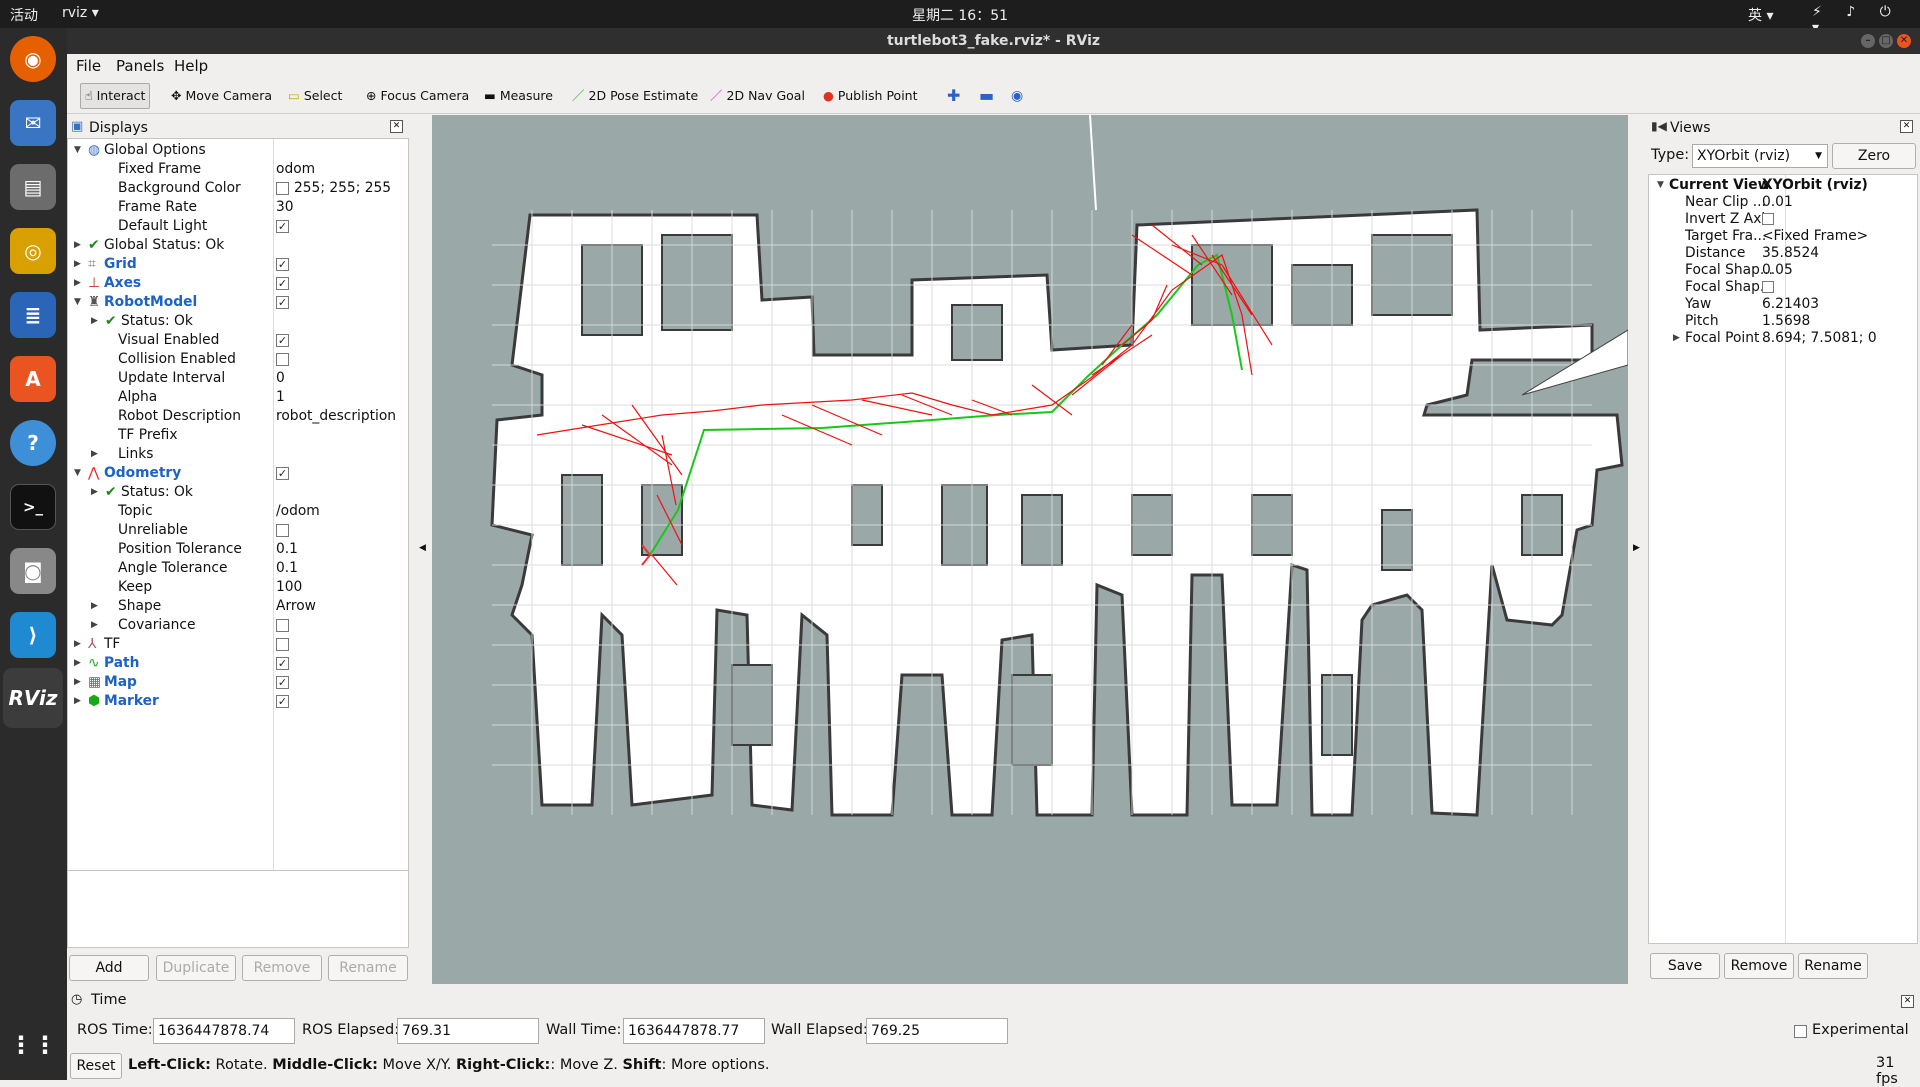  I want to click on vscode-icon: ⟩, so click(33, 635).